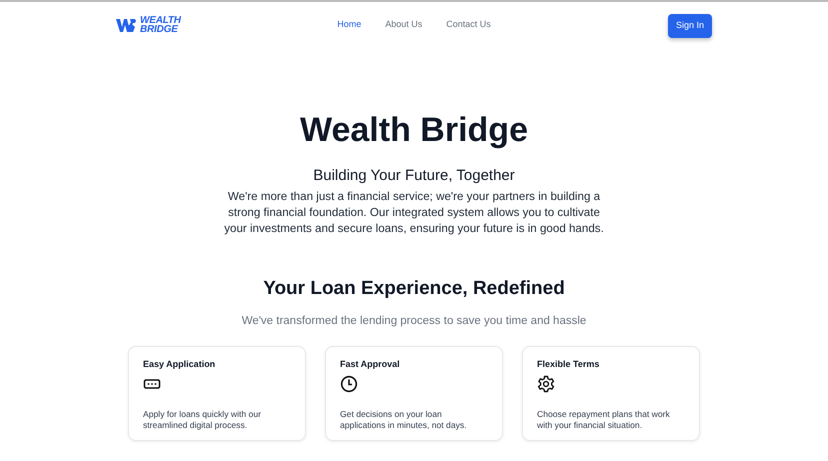  Describe the element at coordinates (414, 176) in the screenshot. I see `hero-subtitle: Building Your Future, Together` at that location.